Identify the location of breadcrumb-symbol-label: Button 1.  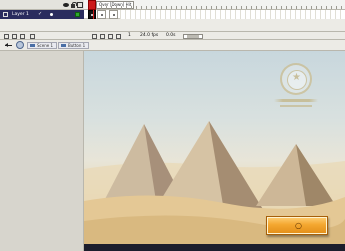
(77, 45).